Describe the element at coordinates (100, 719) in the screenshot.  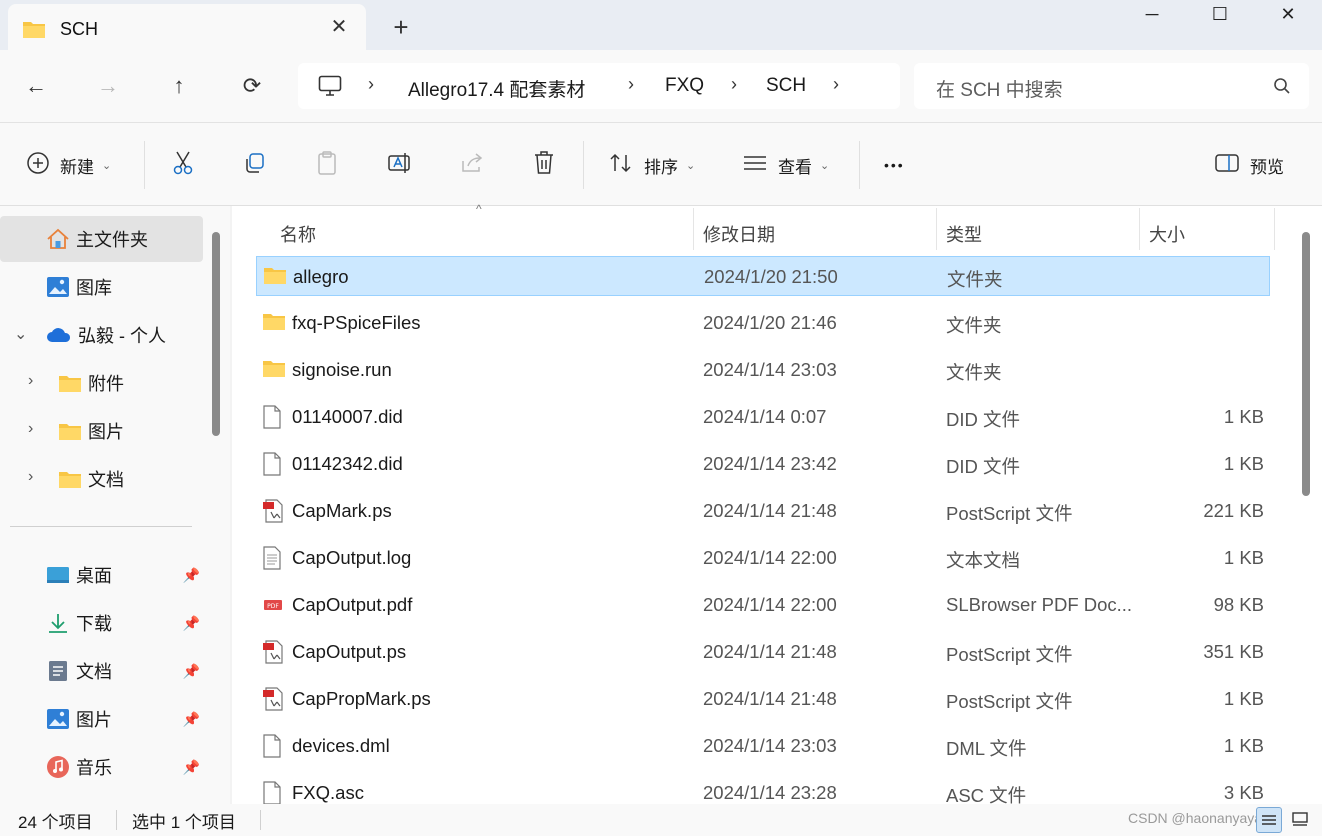
I see `sidebar-item-pictures: 图片 📌` at that location.